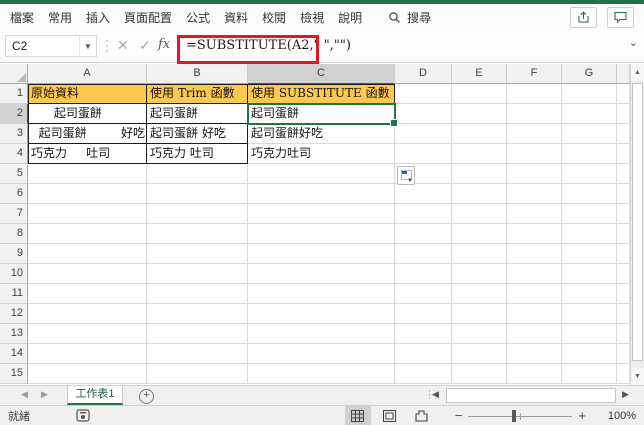 The width and height of the screenshot is (644, 425). I want to click on menu-tab-9: 說明, so click(350, 17).